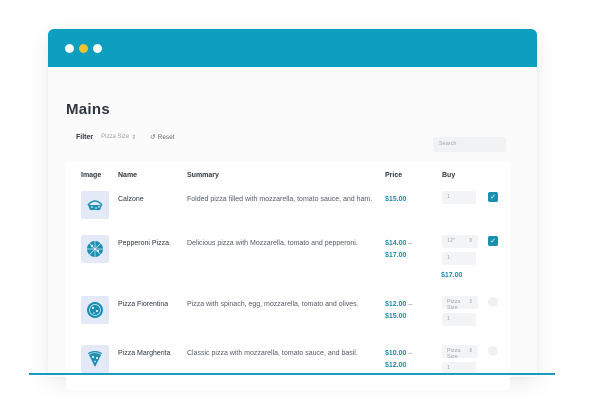 The width and height of the screenshot is (591, 410). Describe the element at coordinates (452, 275) in the screenshot. I see `selected-total: $17.00` at that location.